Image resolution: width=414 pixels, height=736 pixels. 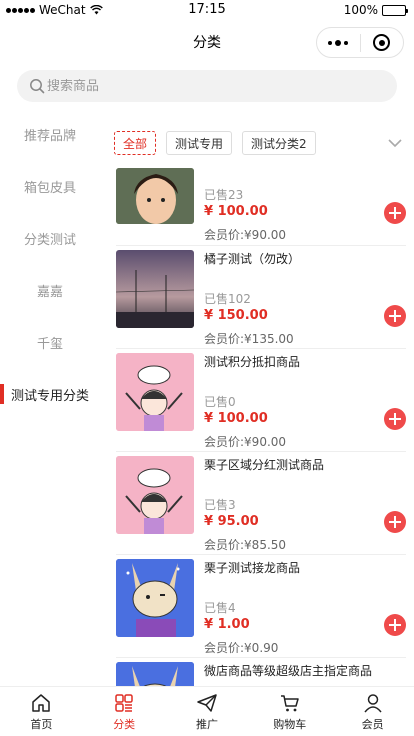 I want to click on product-item: 已售23 ¥ 100.00 会员价:¥90.00, so click(x=261, y=206).